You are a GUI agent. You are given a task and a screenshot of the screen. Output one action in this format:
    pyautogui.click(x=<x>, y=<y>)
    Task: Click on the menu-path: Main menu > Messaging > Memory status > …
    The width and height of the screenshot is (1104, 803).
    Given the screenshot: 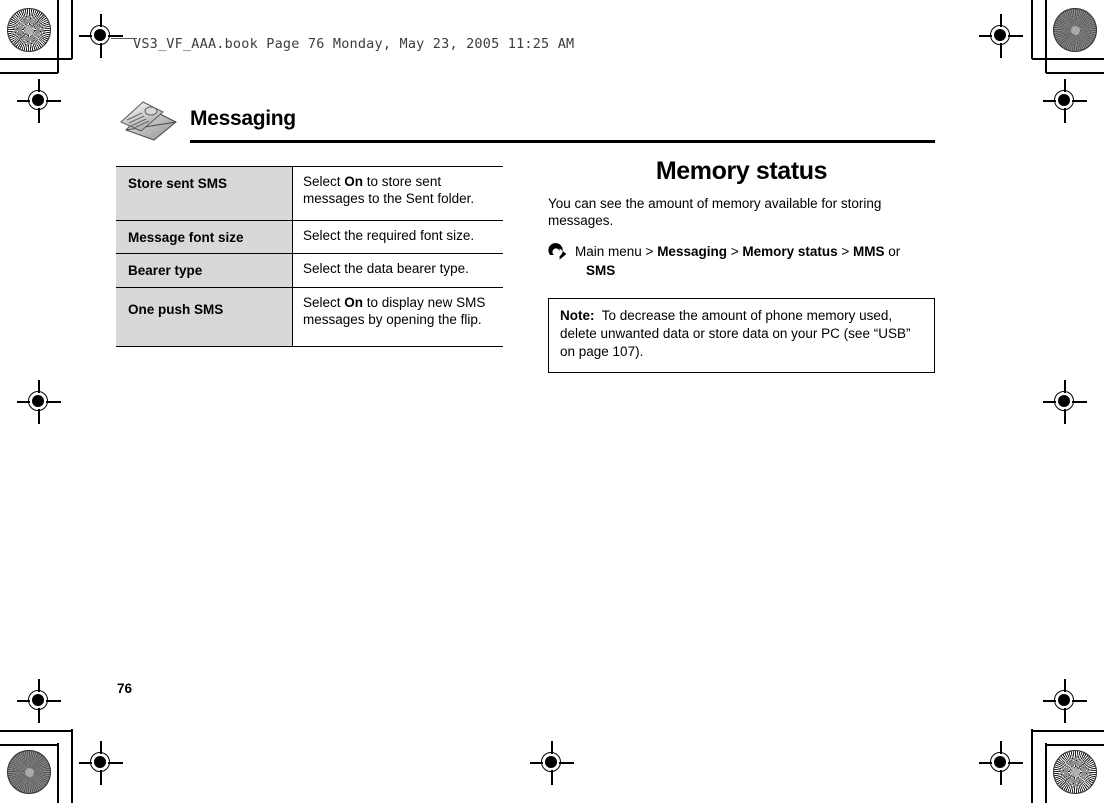 What is the action you would take?
    pyautogui.click(x=741, y=261)
    